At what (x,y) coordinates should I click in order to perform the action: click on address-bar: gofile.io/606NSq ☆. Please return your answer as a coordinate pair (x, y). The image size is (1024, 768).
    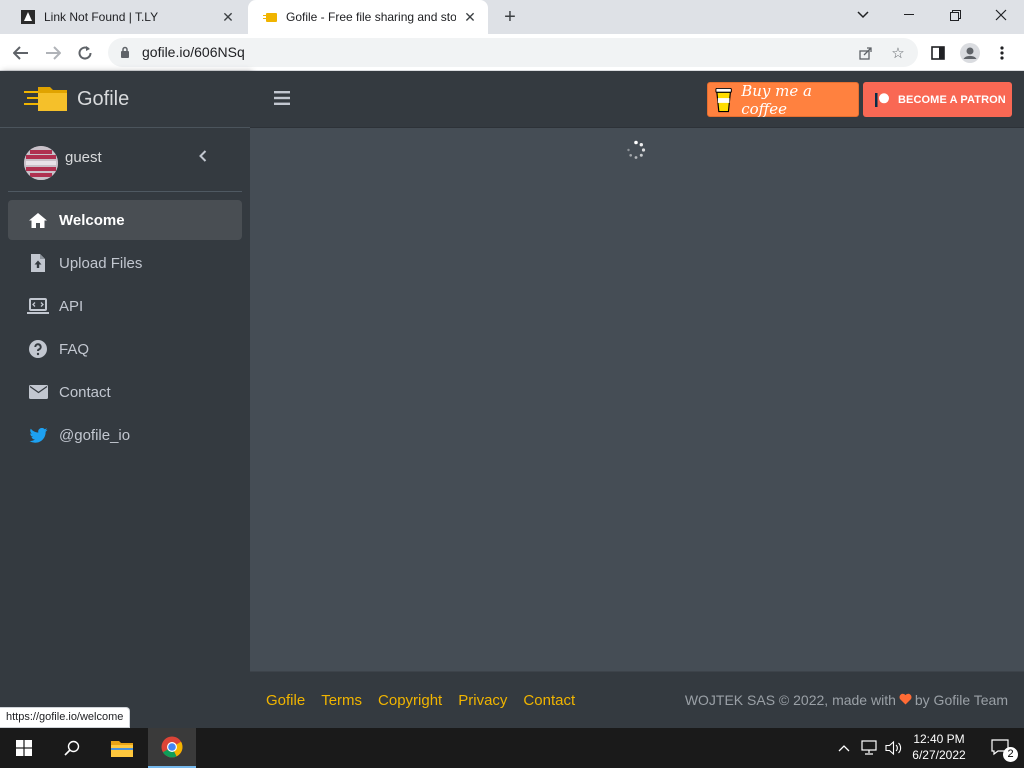
    Looking at the image, I should click on (513, 52).